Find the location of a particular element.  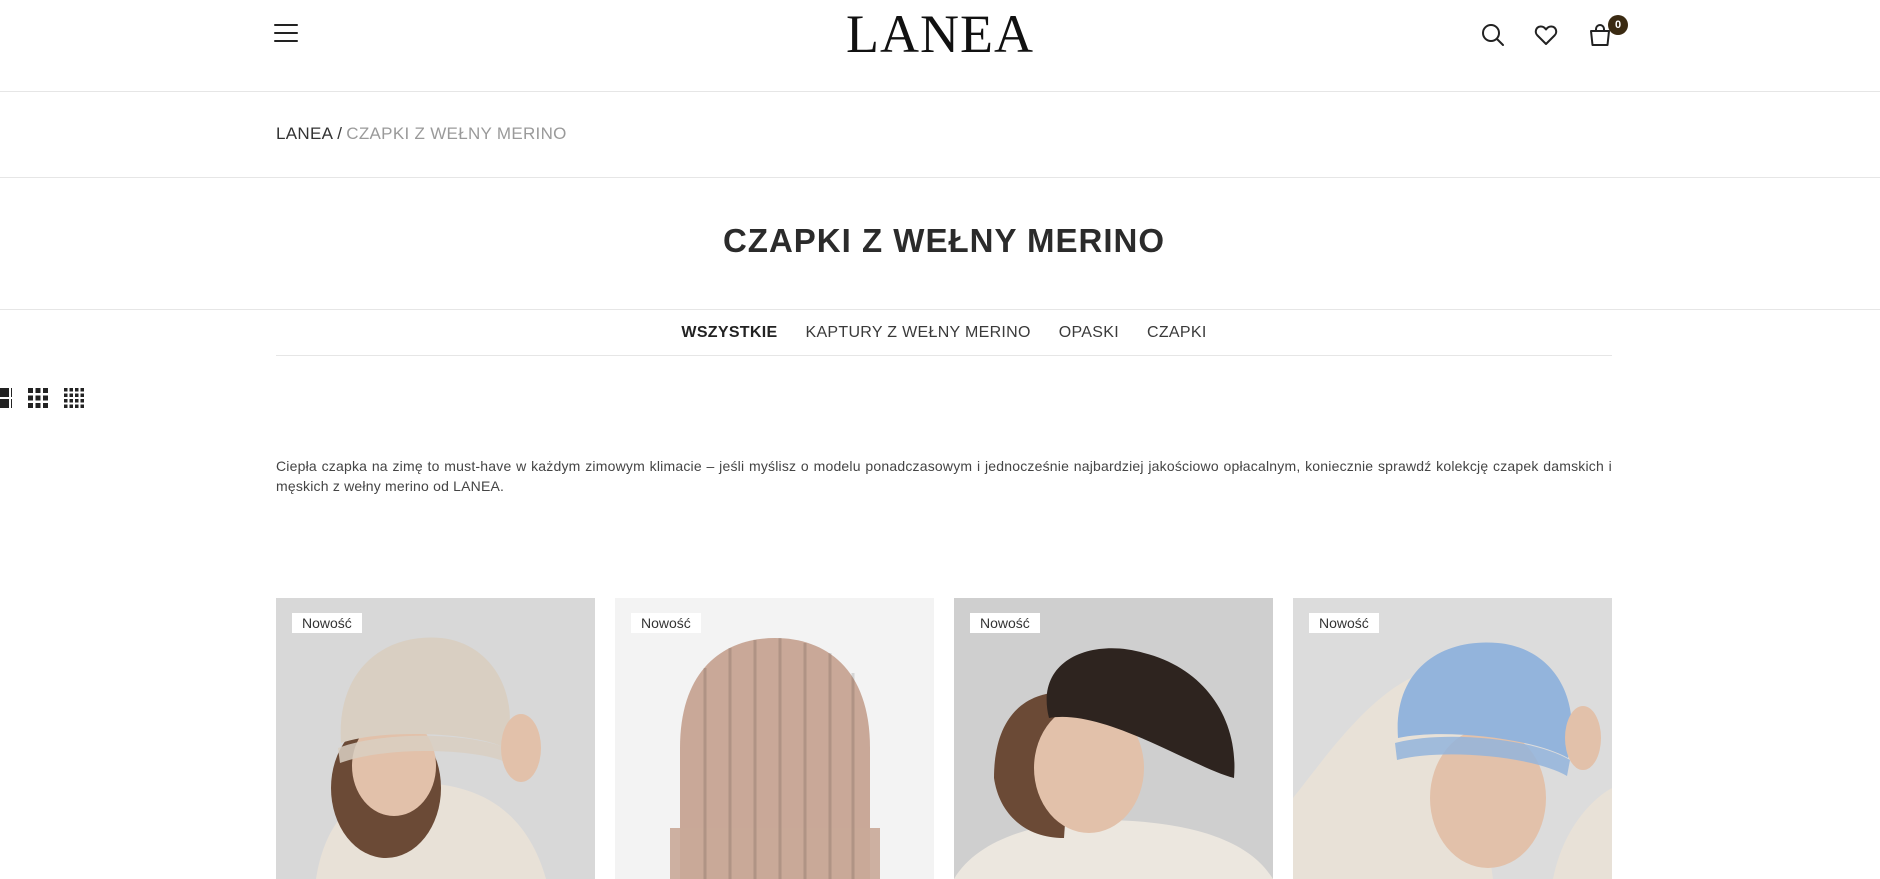

breadcrumb: LANEA / CZAPKI Z WEŁNY MERINO is located at coordinates (421, 134).